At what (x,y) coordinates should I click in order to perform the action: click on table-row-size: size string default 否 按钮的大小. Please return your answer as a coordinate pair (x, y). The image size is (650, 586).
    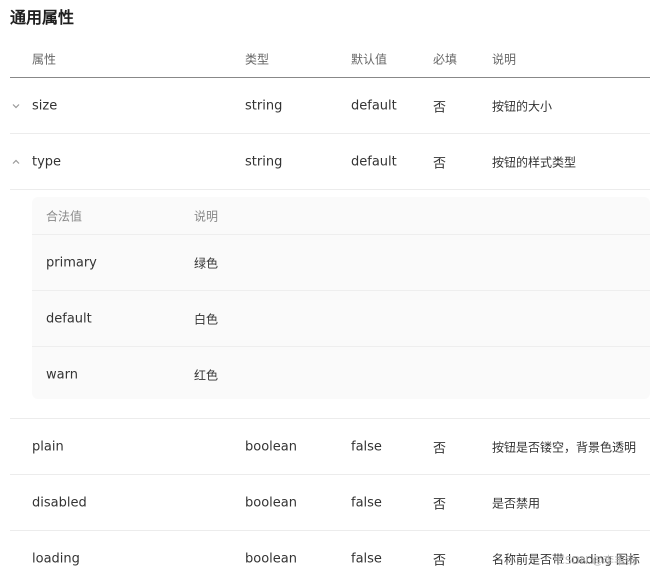
    Looking at the image, I should click on (330, 106).